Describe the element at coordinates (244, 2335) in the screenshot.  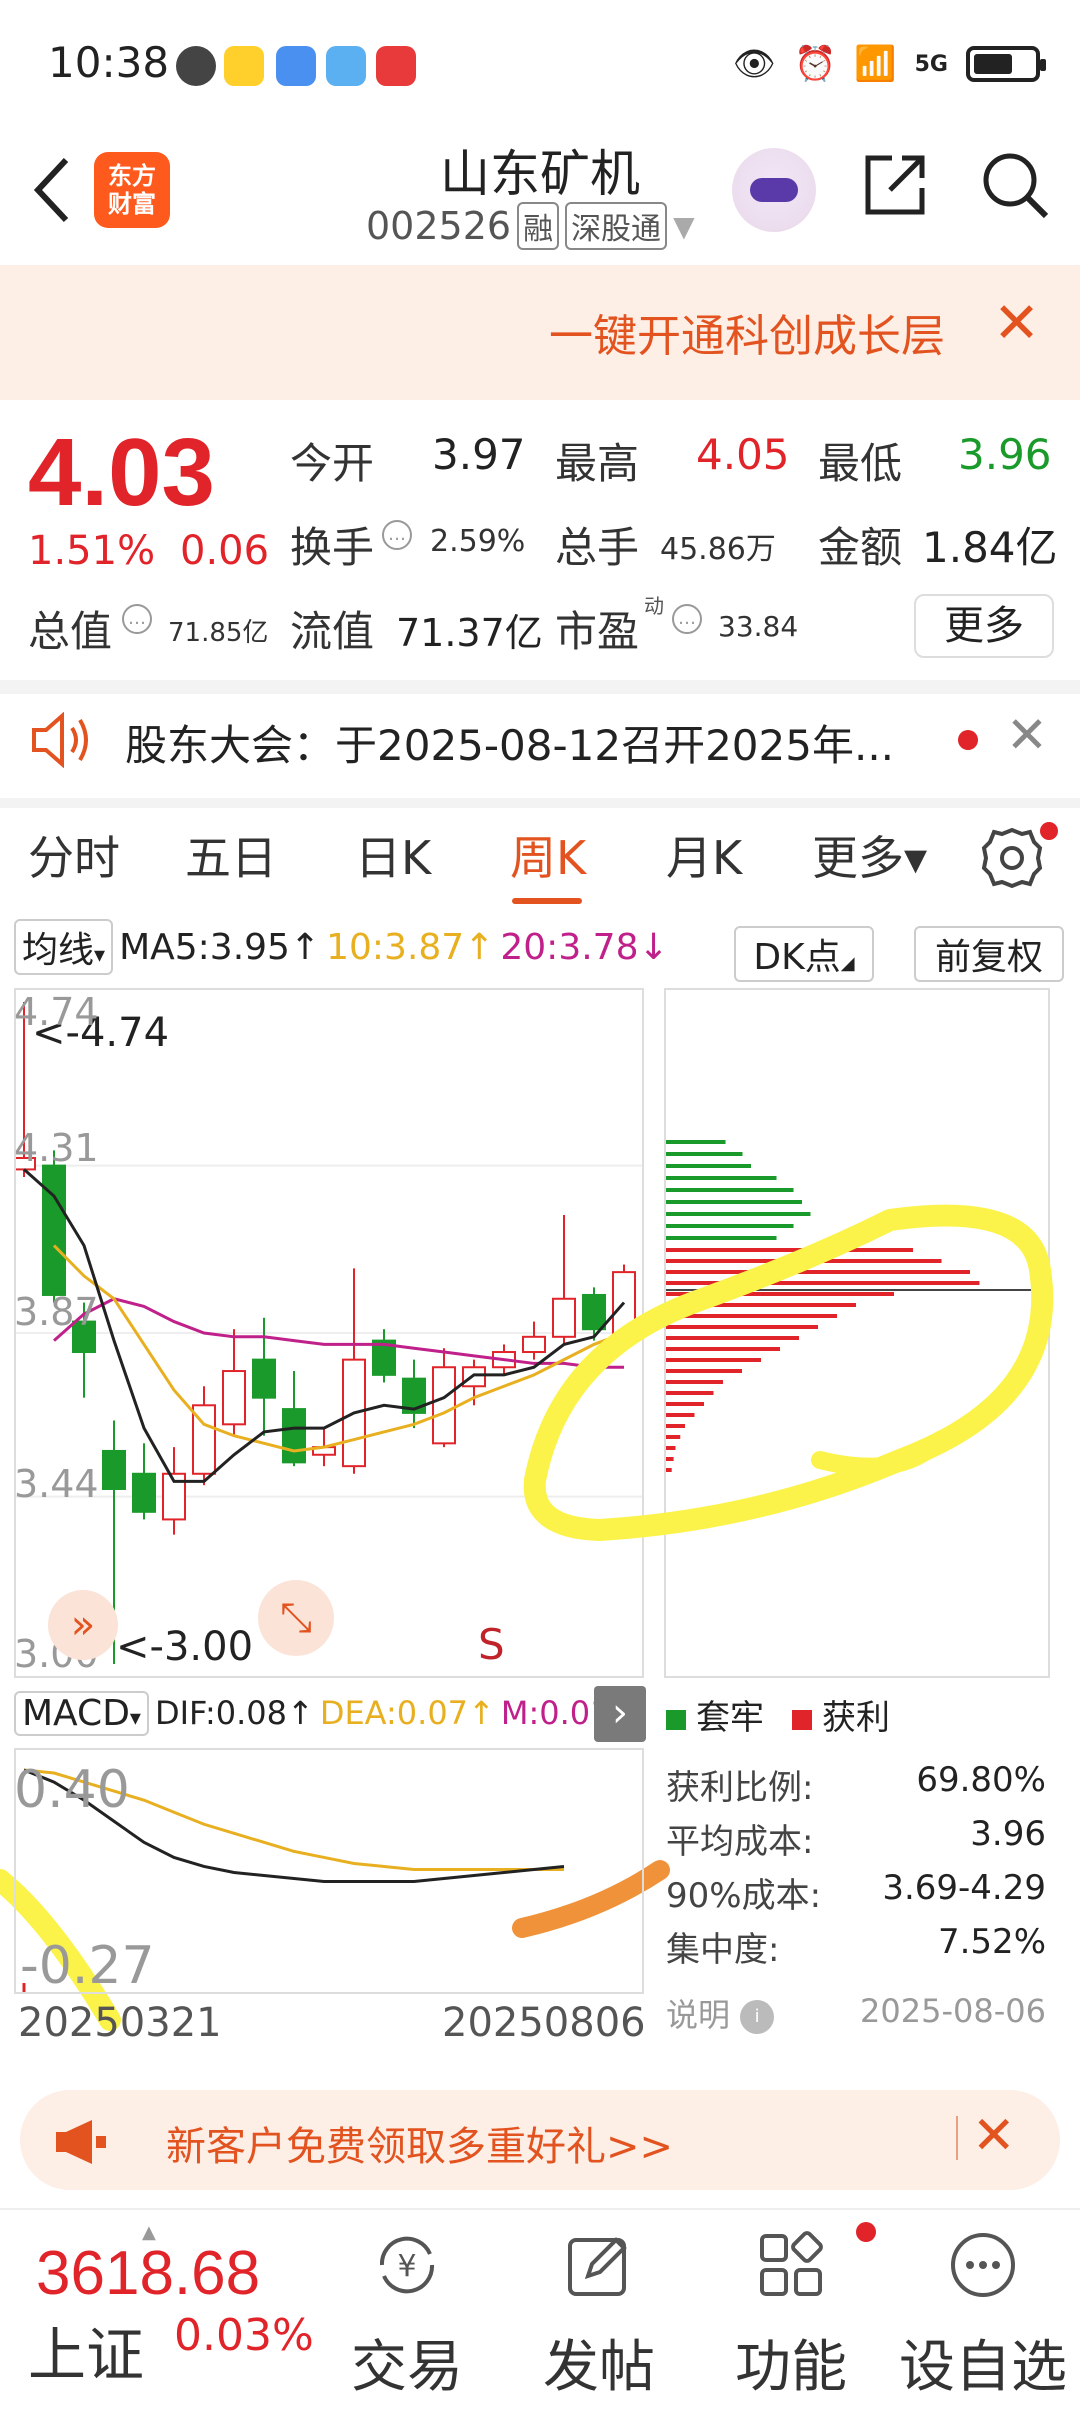
I see `index-percent: 0.03%` at that location.